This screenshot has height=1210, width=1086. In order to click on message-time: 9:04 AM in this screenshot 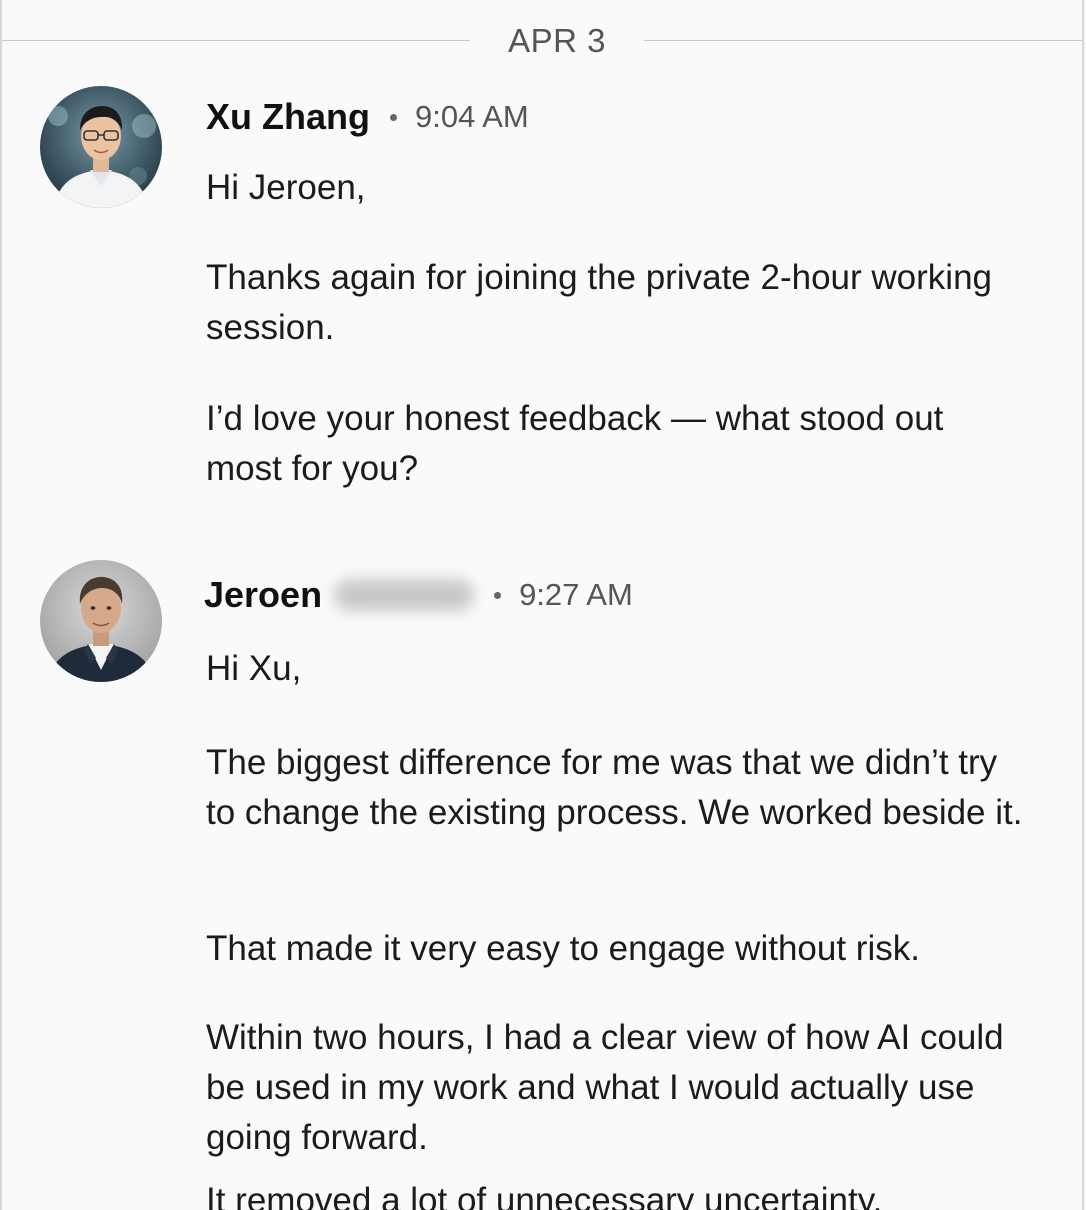, I will do `click(472, 116)`.